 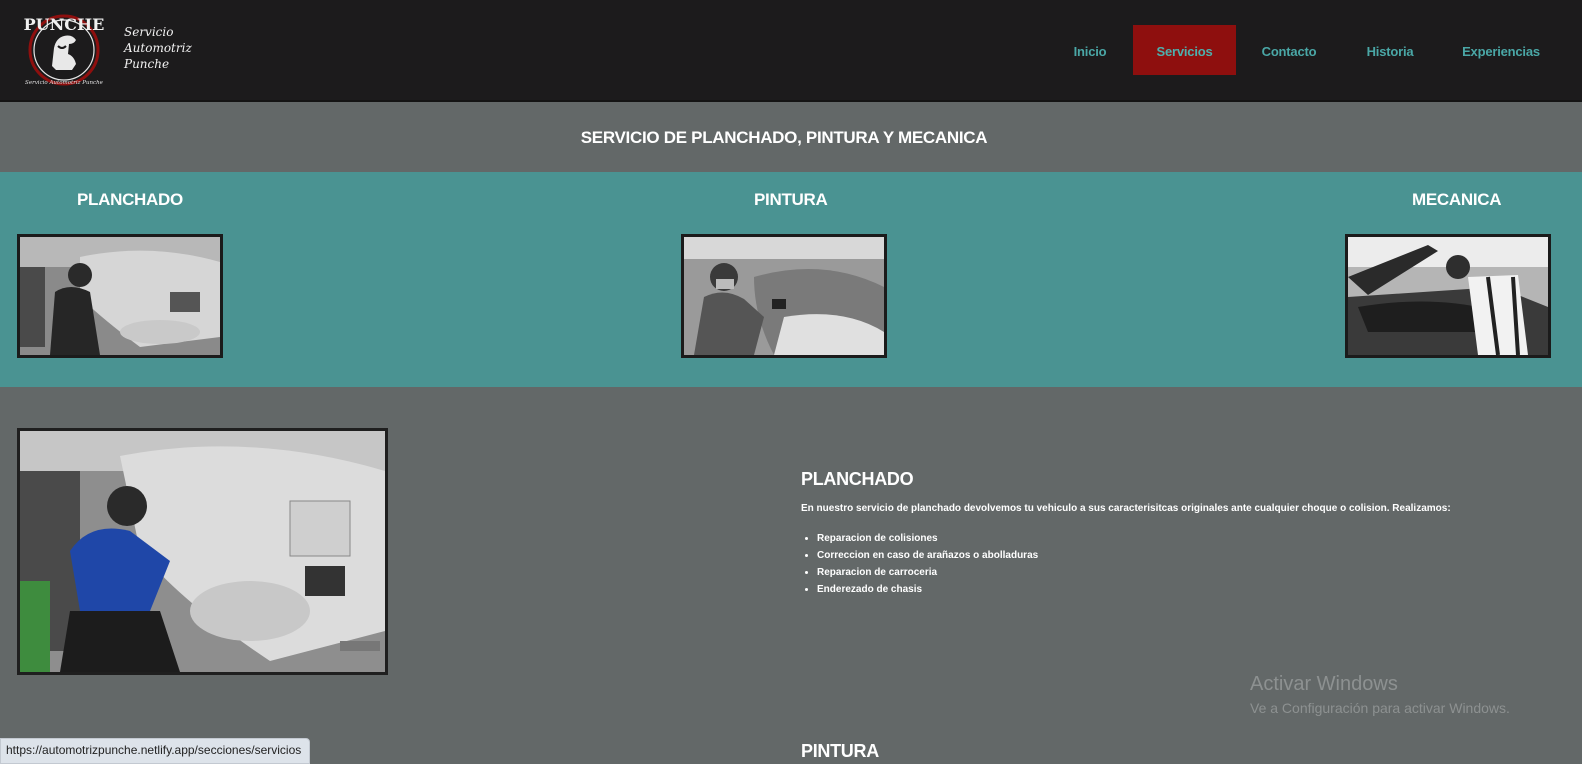 I want to click on detail-heading: PLANCHADO, so click(x=857, y=479).